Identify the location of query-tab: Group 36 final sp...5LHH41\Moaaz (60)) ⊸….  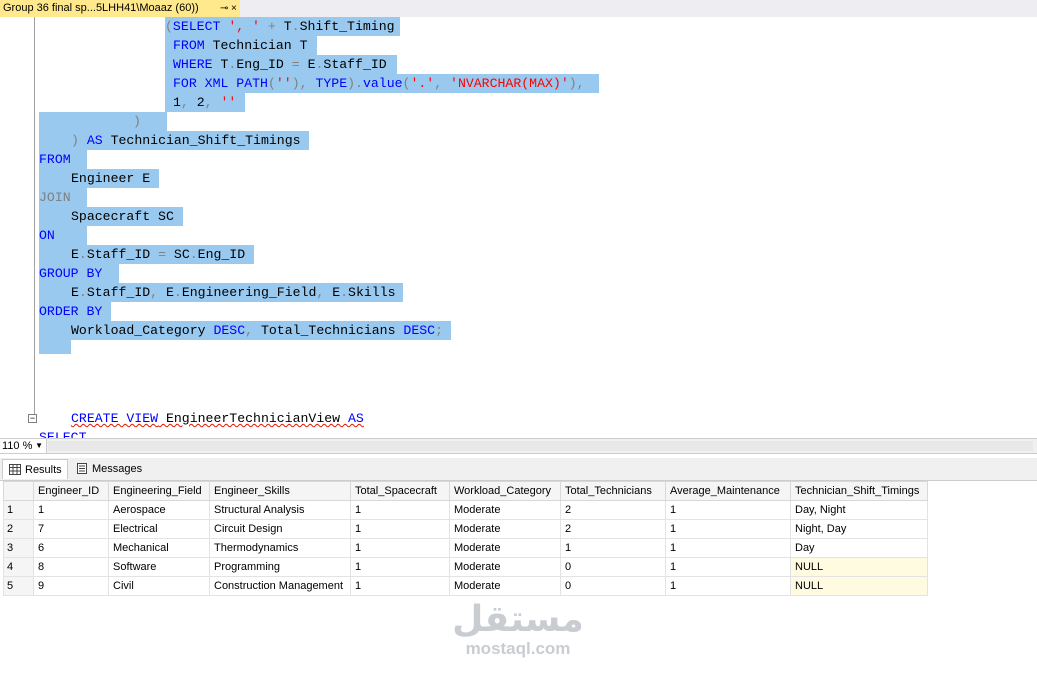
(120, 8).